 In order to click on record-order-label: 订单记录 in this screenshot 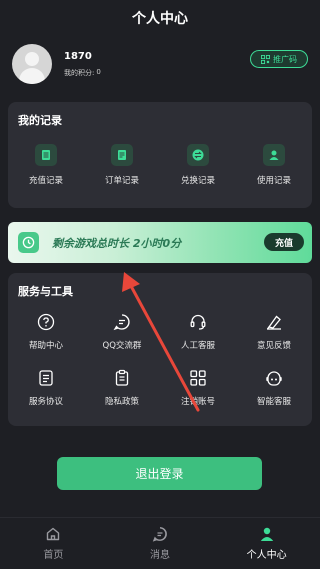, I will do `click(121, 181)`.